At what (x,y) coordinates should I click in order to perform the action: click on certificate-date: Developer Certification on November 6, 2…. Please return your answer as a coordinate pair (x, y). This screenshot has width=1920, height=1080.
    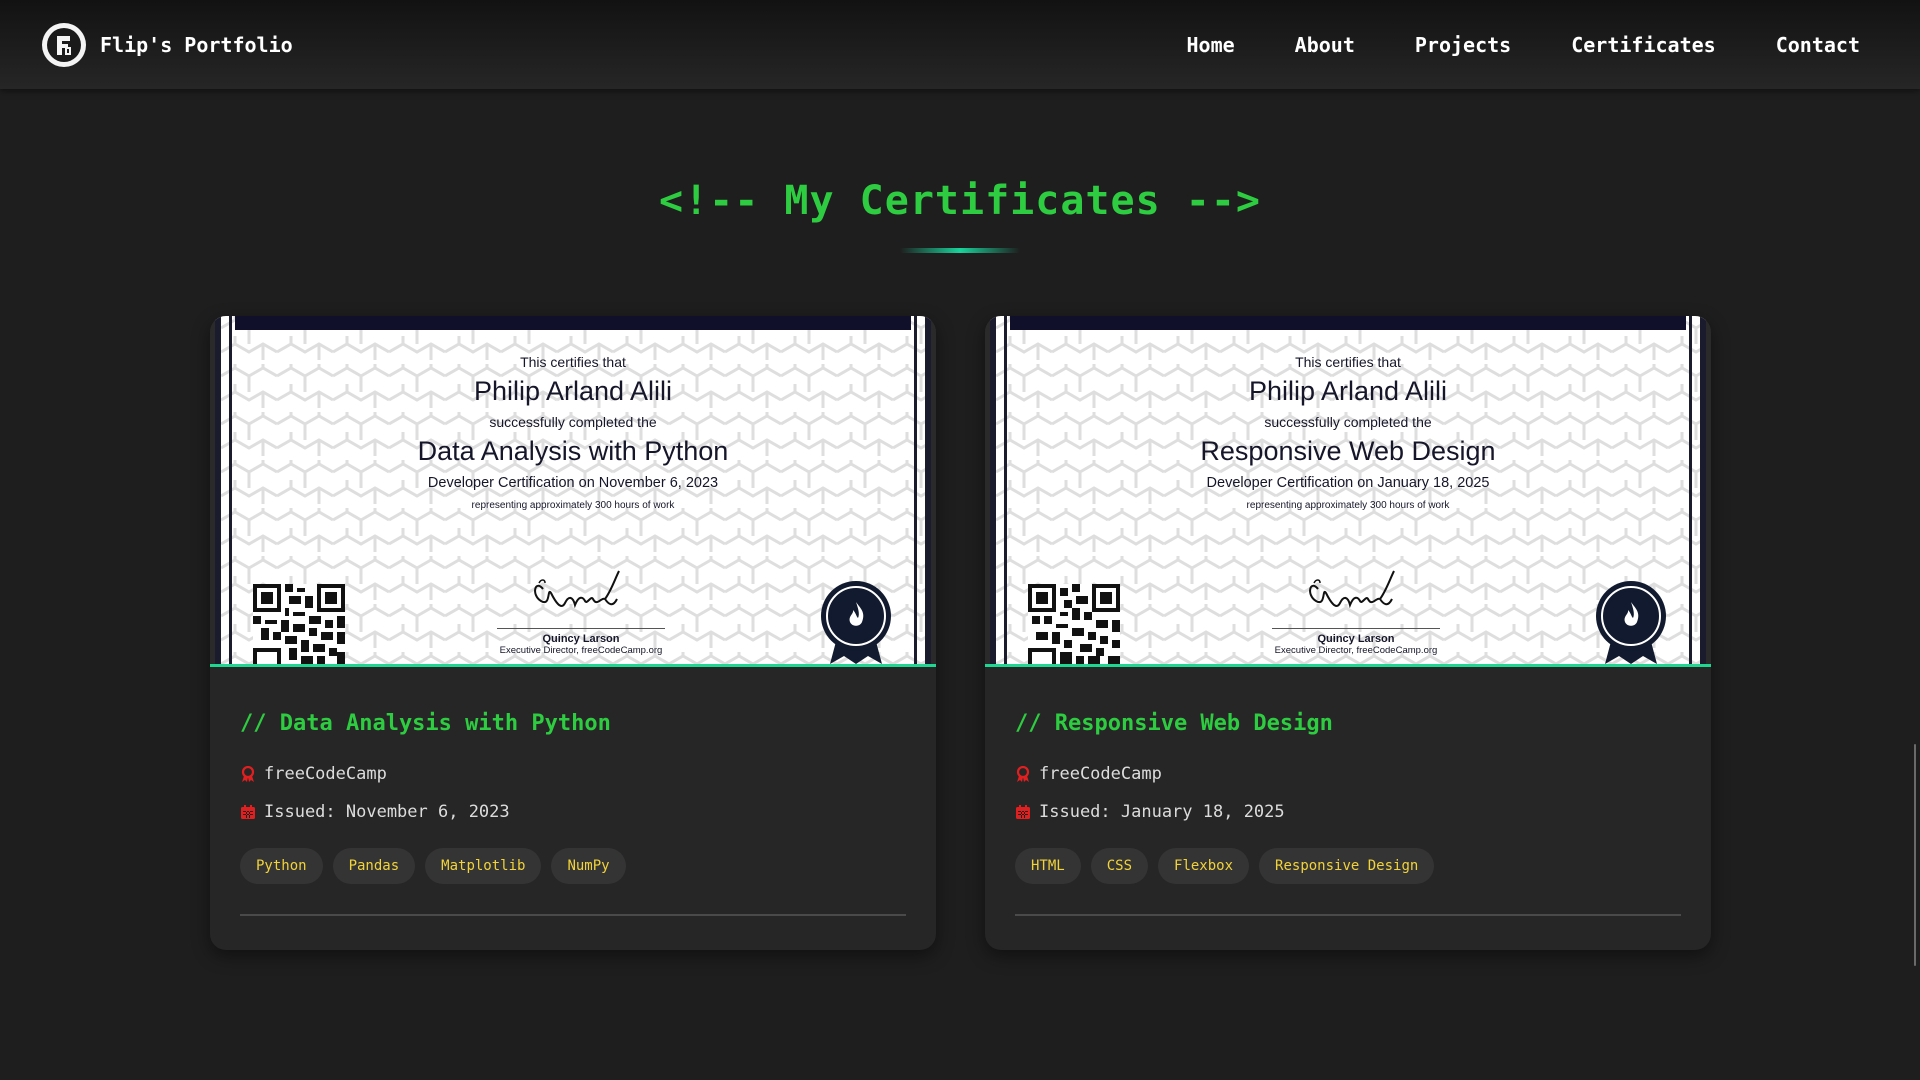
    Looking at the image, I should click on (573, 483).